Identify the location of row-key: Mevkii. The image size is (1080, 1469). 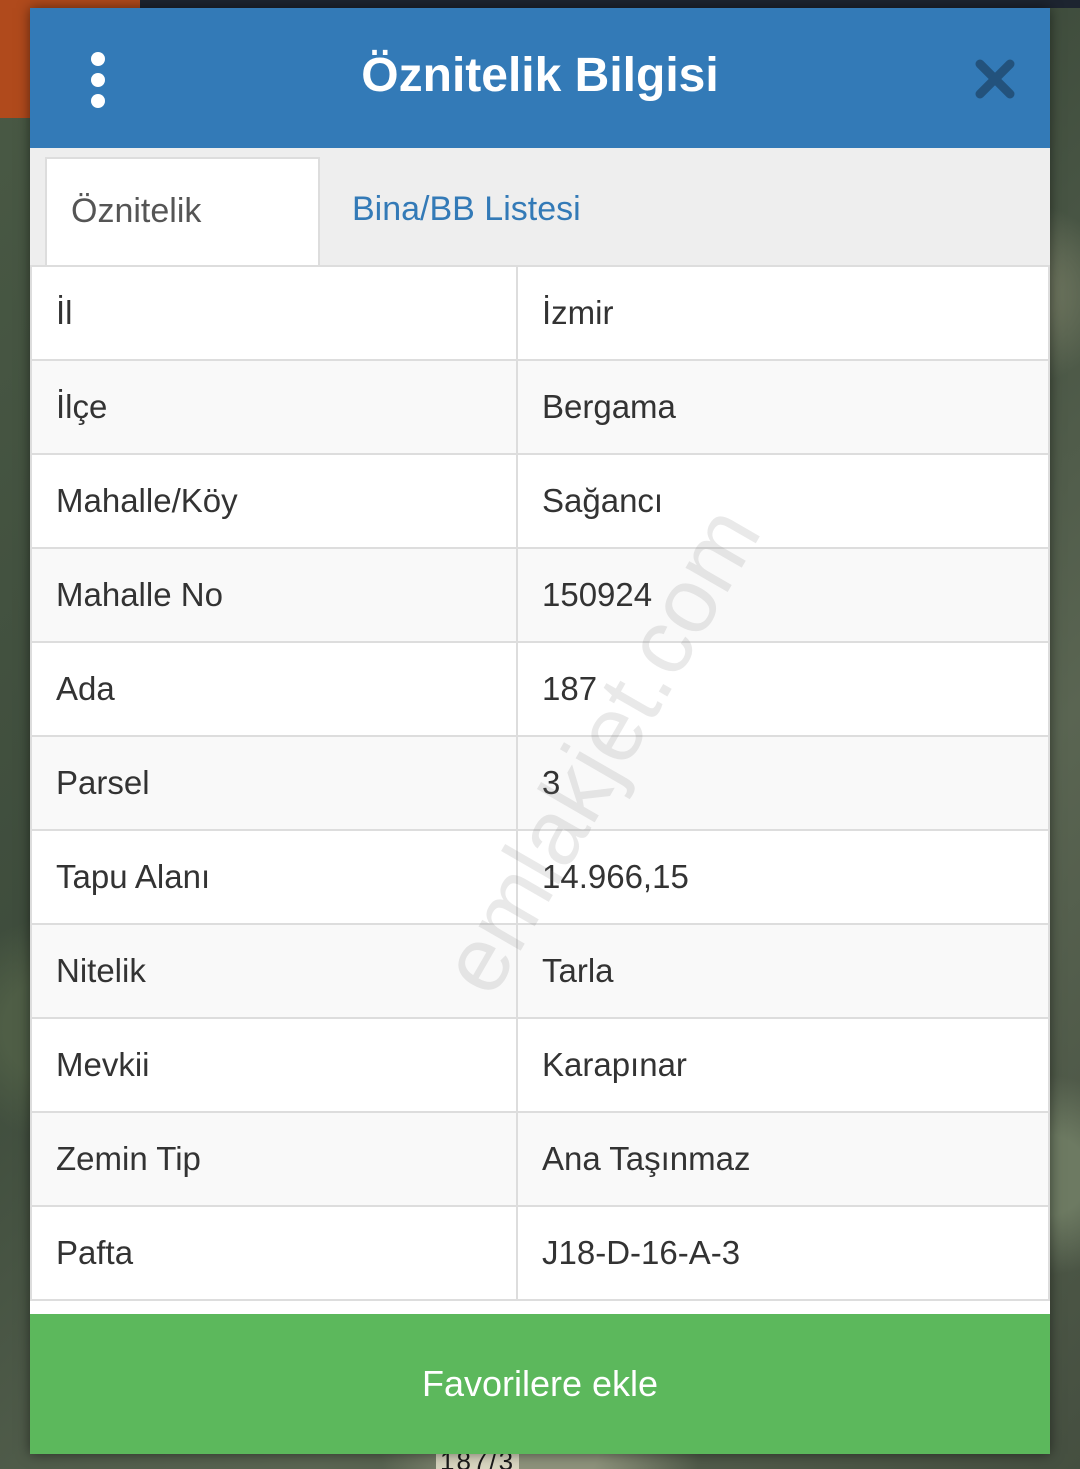
(274, 1065).